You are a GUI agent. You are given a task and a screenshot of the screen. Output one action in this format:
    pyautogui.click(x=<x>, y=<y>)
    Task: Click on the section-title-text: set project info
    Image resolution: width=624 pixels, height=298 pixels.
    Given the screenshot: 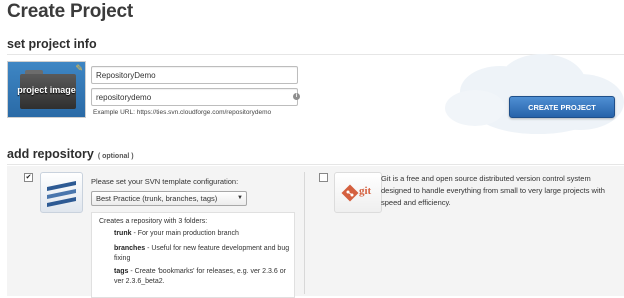 What is the action you would take?
    pyautogui.click(x=52, y=44)
    